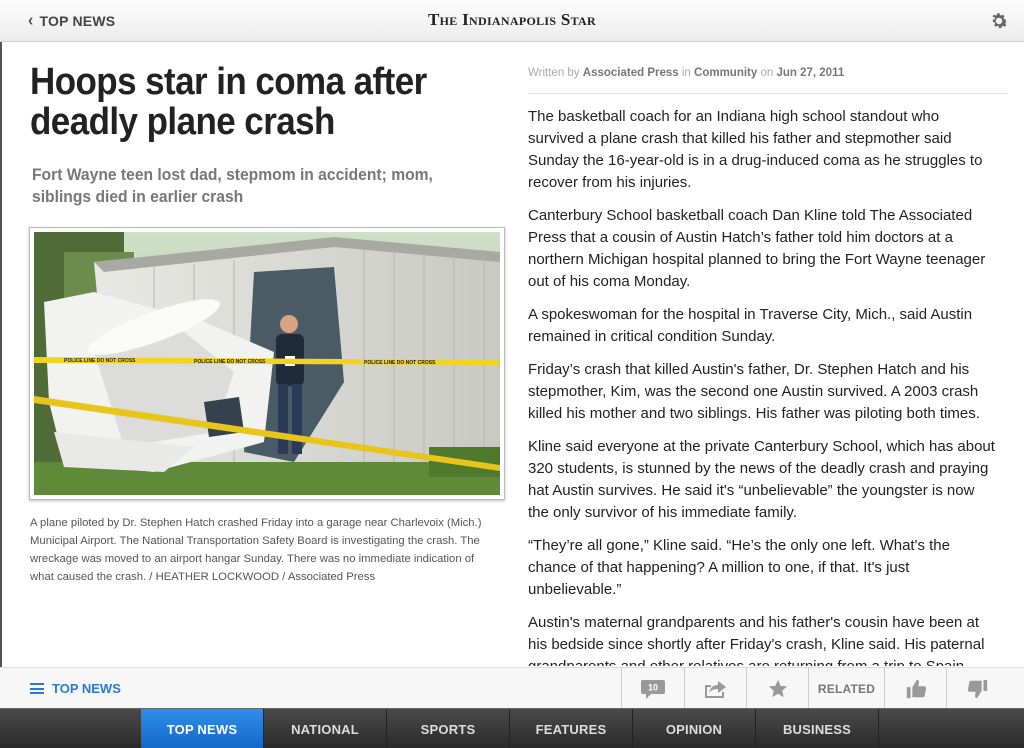  I want to click on list-icon, so click(37, 688).